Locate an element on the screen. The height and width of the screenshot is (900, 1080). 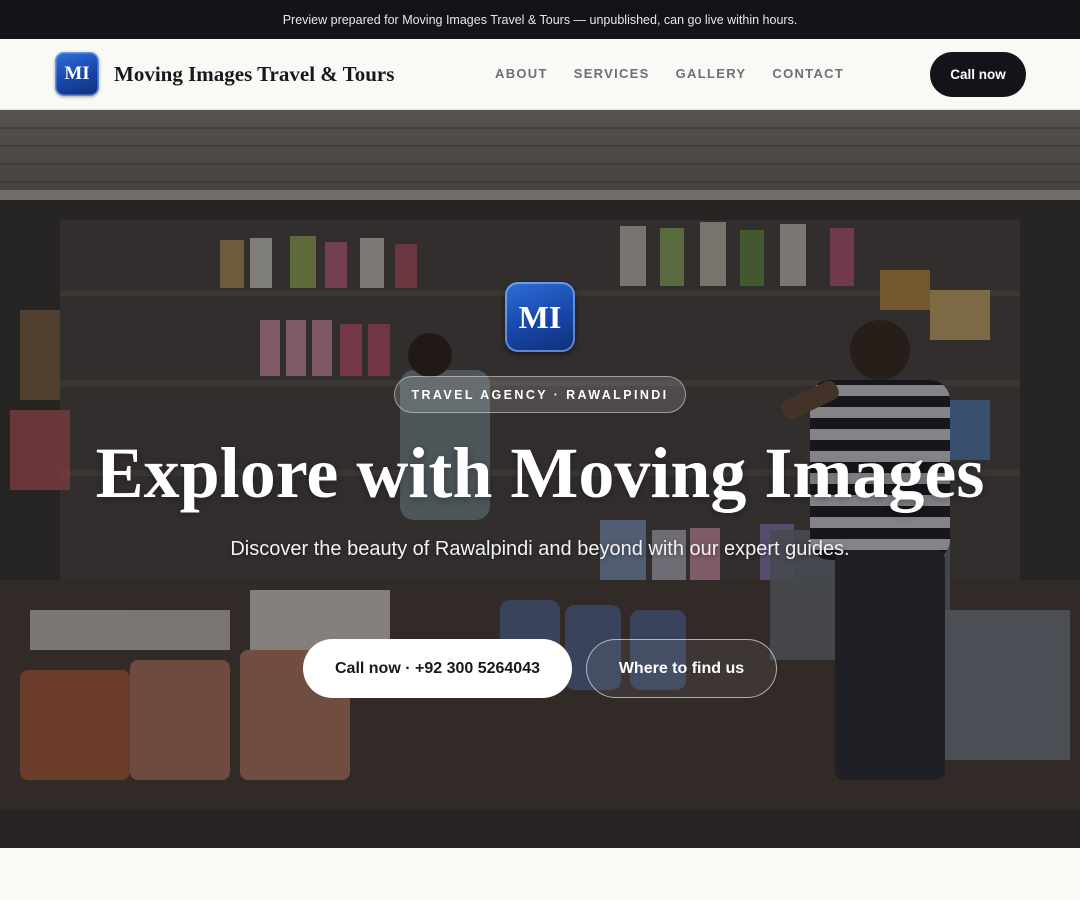
header-call-button: Call now is located at coordinates (978, 74).